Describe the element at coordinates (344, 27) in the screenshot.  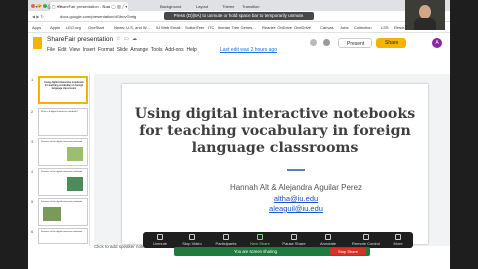
I see `bookmark-item: Jobs` at that location.